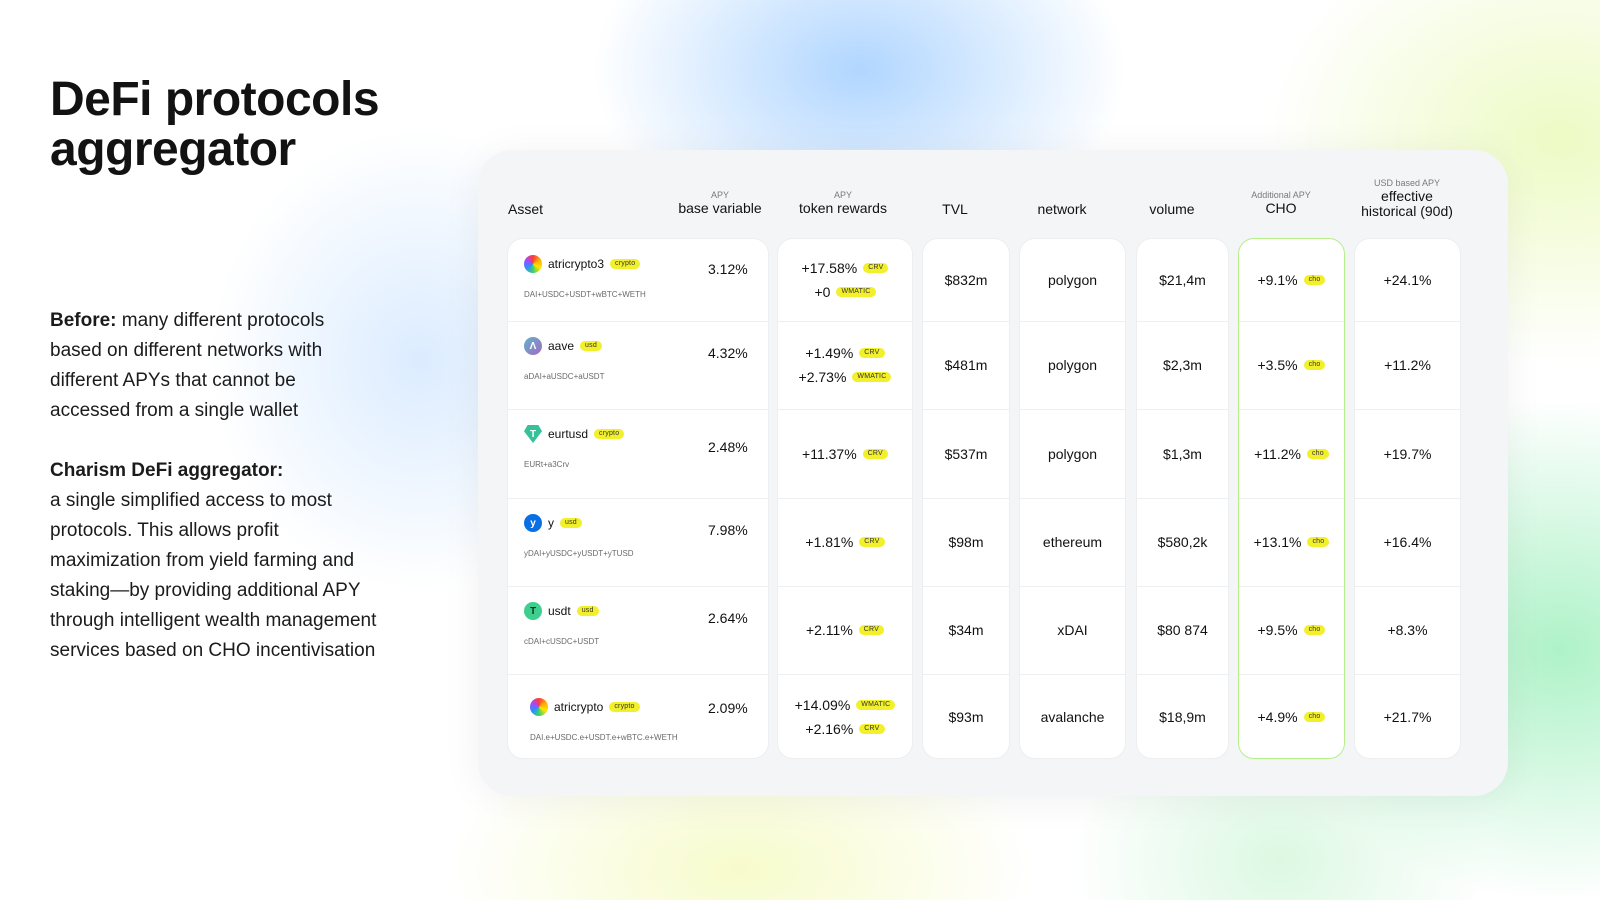 The height and width of the screenshot is (900, 1600). I want to click on token-rewards-cell: +14.09% WMATIC +2.16% CRV, so click(845, 717).